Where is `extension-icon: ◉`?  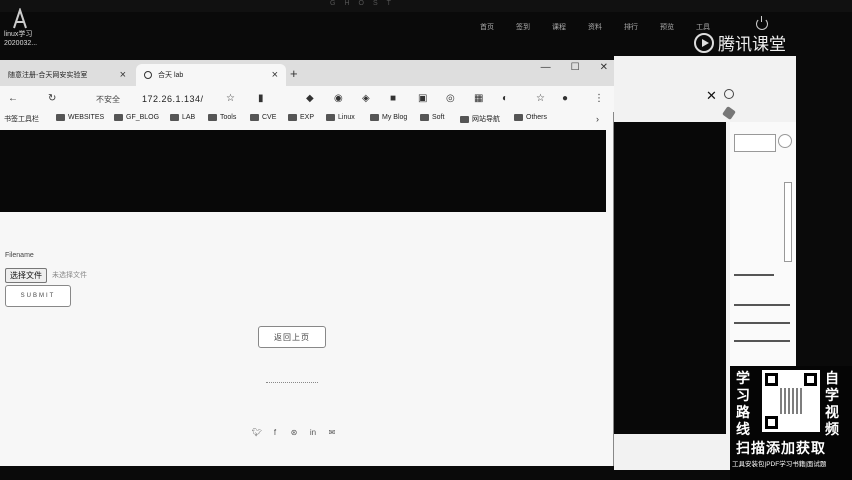 extension-icon: ◉ is located at coordinates (338, 98).